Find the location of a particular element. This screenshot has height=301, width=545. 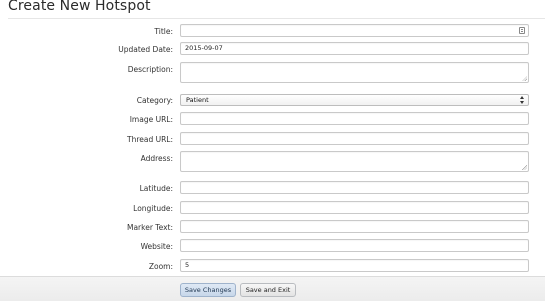

marker-text-input is located at coordinates (354, 226).